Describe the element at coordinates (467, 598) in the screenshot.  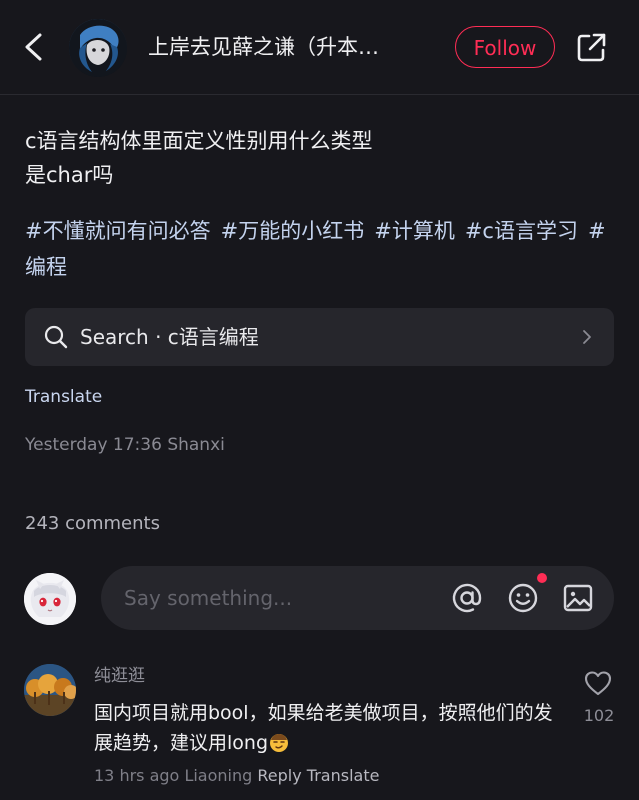
I see `at-icon` at that location.